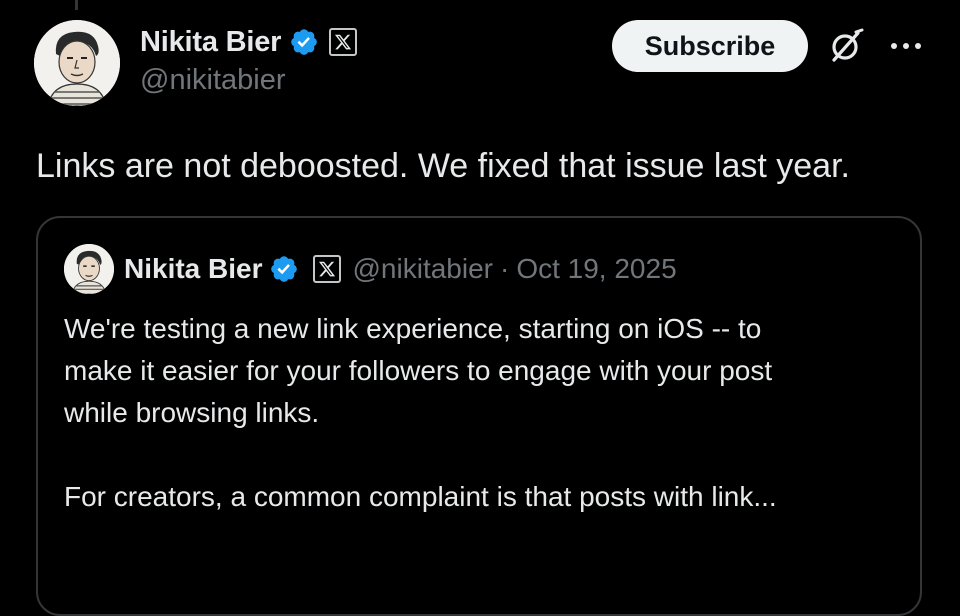  I want to click on author-info: Nikita Bier @nikitabier, so click(249, 59).